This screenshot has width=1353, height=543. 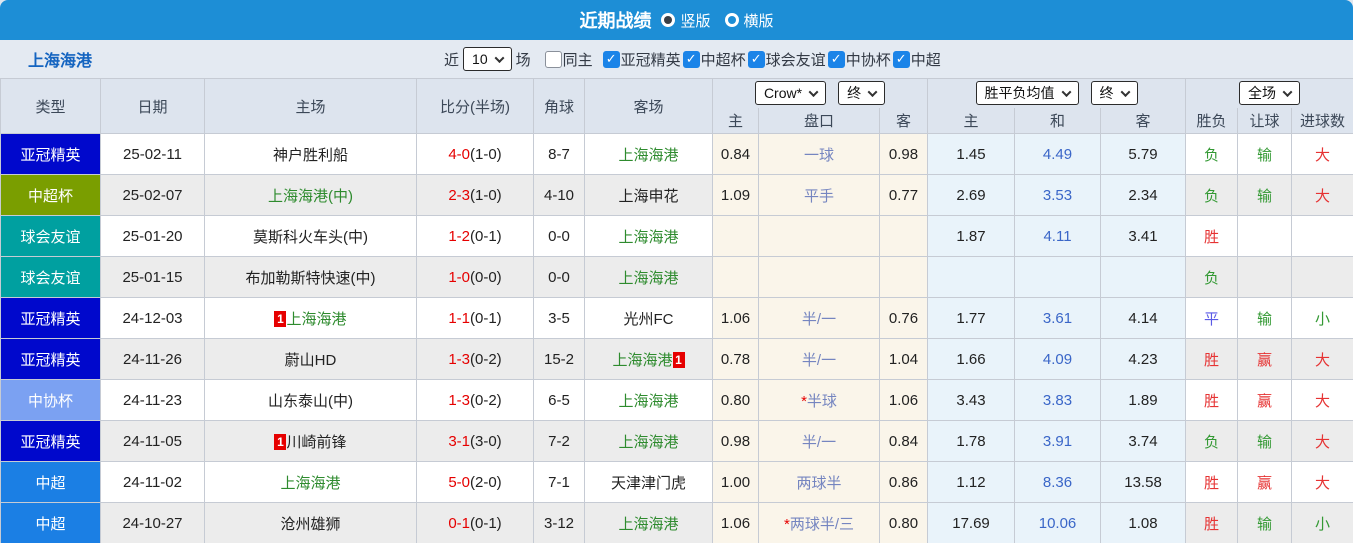 I want to click on avg-draw: 3.91, so click(x=1058, y=441).